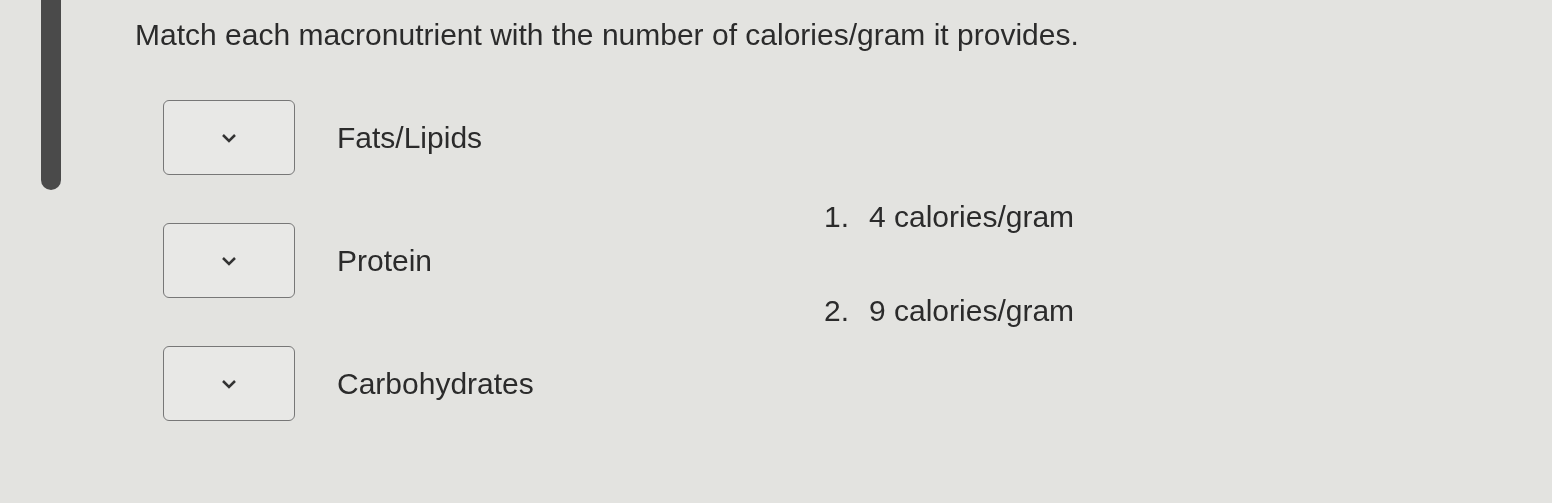  Describe the element at coordinates (435, 383) in the screenshot. I see `item-label: Carbohydrates` at that location.